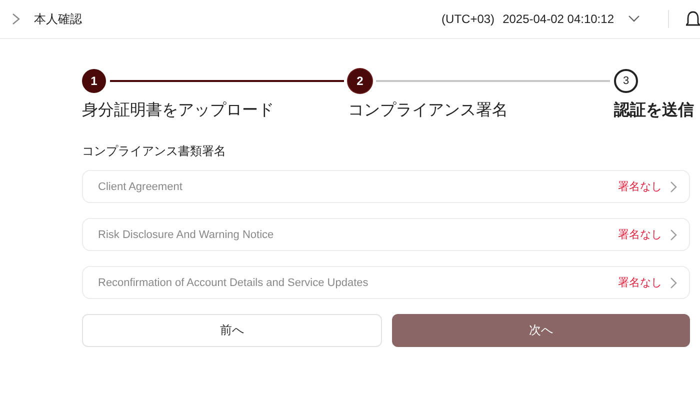 Image resolution: width=700 pixels, height=400 pixels. I want to click on breadcrumb-item: 本人確認, so click(58, 19).